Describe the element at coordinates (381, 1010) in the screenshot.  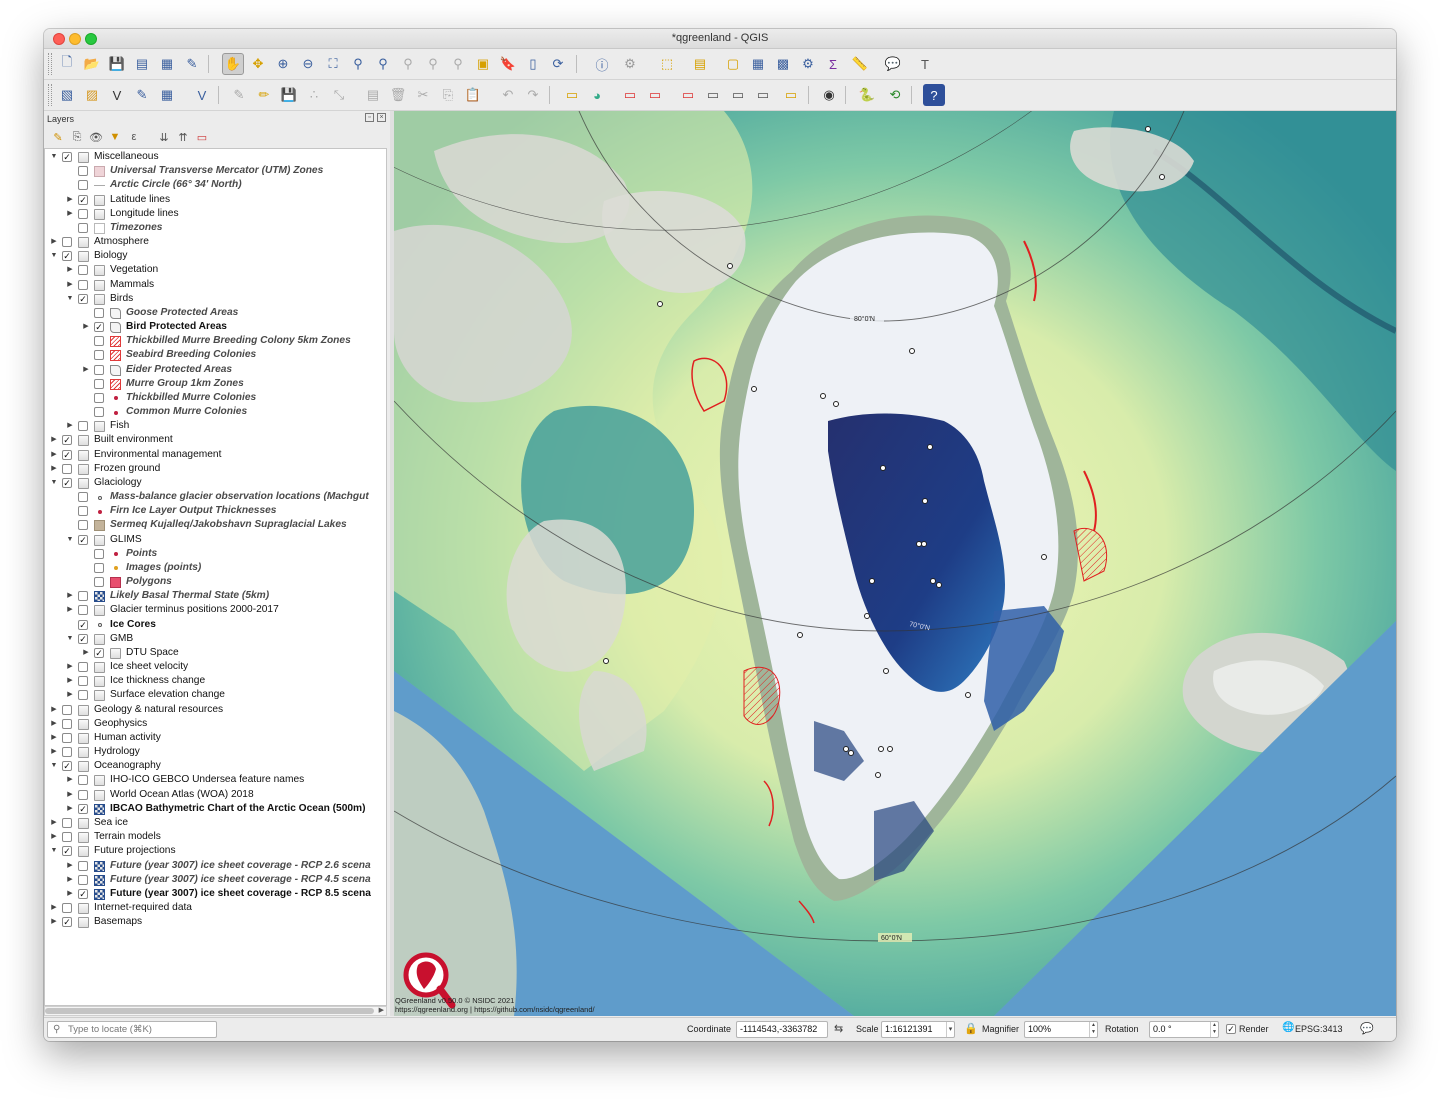
I see `scroll-right-icon: ▶` at that location.